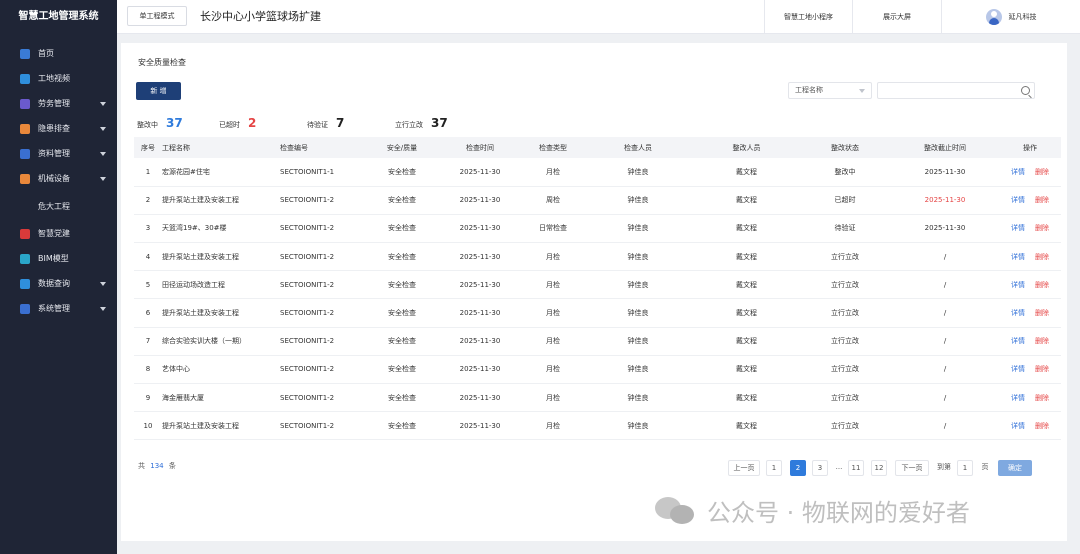 The image size is (1080, 554). What do you see at coordinates (221, 172) in the screenshot?
I see `cell-name: 宏源花园#住宅` at bounding box center [221, 172].